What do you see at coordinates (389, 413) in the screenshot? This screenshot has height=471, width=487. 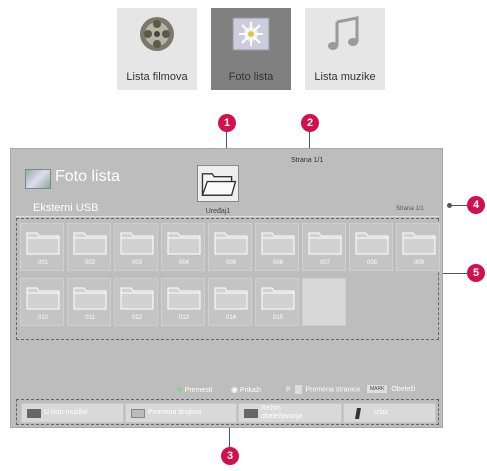 I see `exit-button: Izlaz` at bounding box center [389, 413].